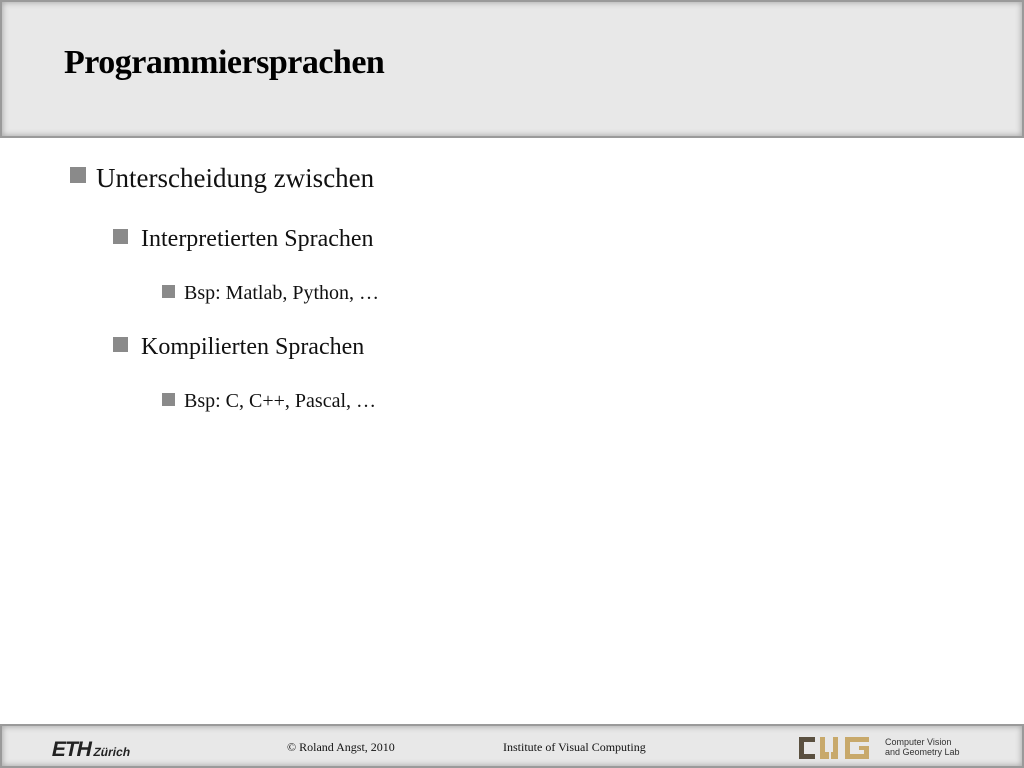 This screenshot has height=768, width=1024. I want to click on eth-logo-text: ETH, so click(71, 749).